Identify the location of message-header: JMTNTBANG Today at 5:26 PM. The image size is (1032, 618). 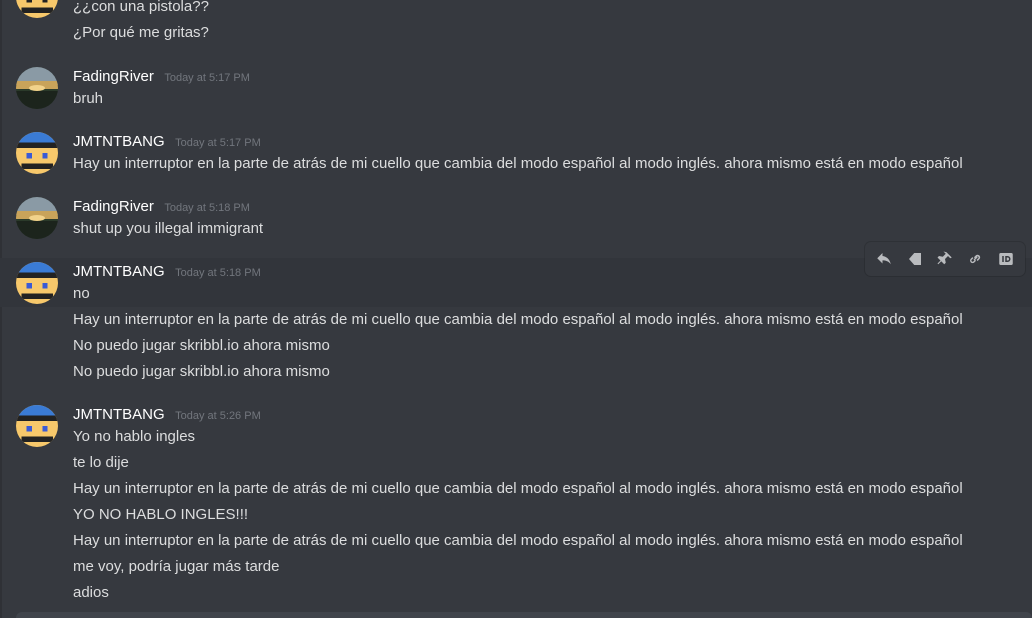
(167, 416).